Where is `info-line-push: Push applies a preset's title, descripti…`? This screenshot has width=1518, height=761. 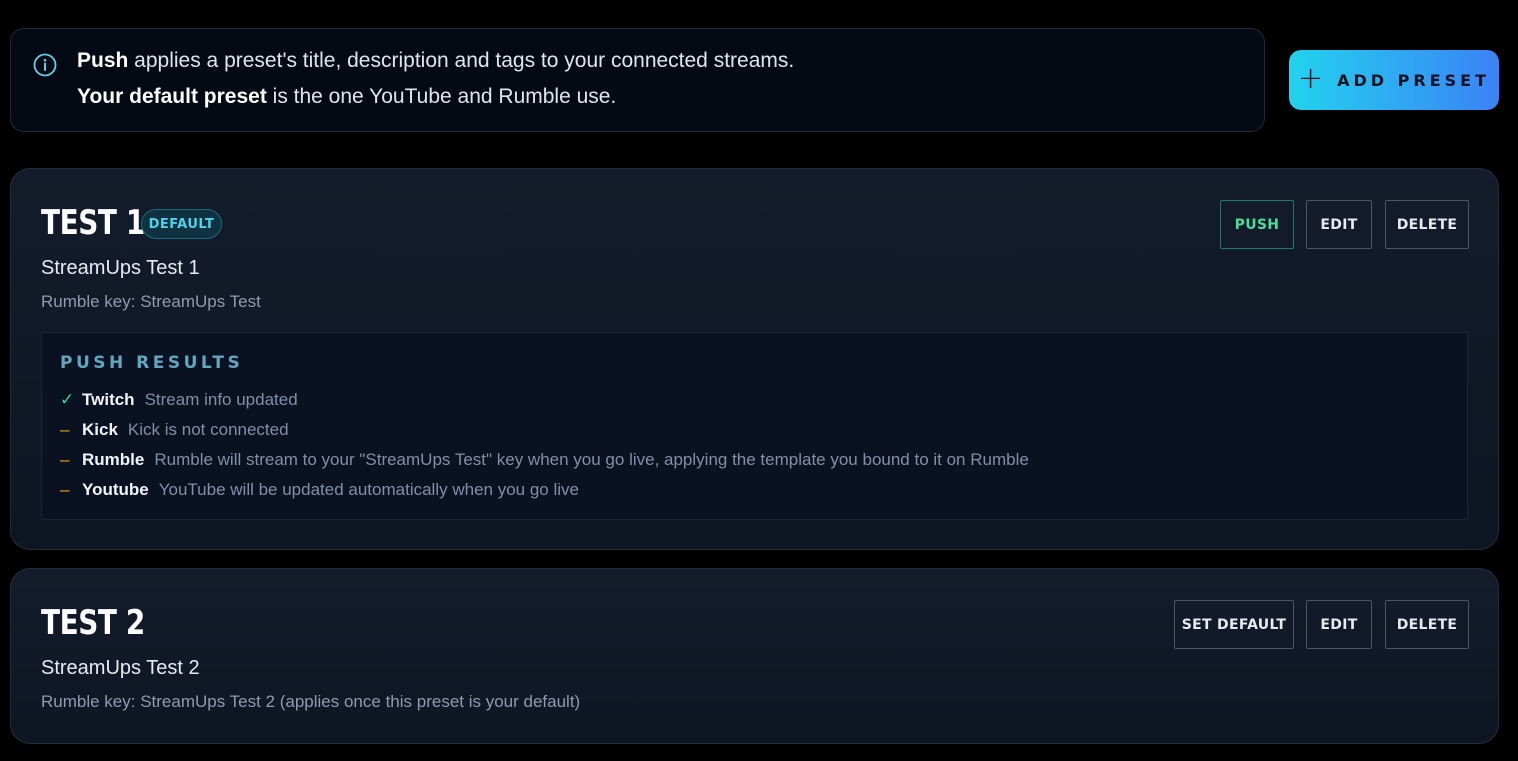 info-line-push: Push applies a preset's title, descripti… is located at coordinates (435, 61).